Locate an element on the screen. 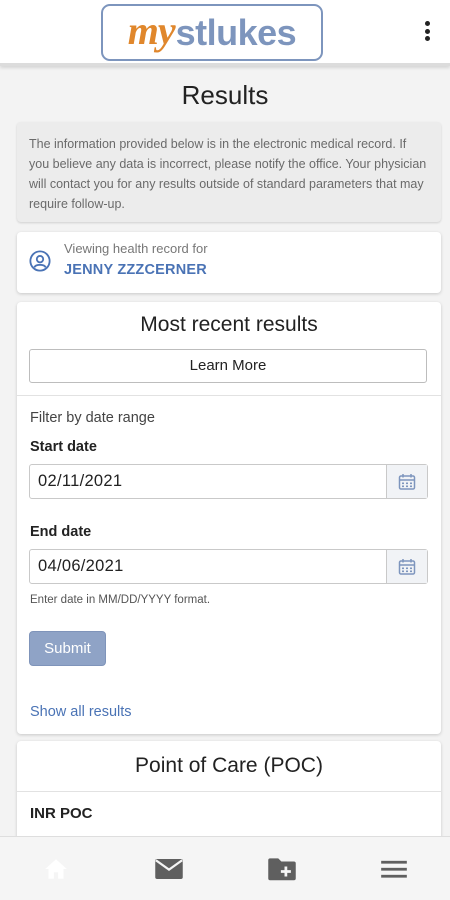 This screenshot has width=450, height=900. nav-records is located at coordinates (282, 869).